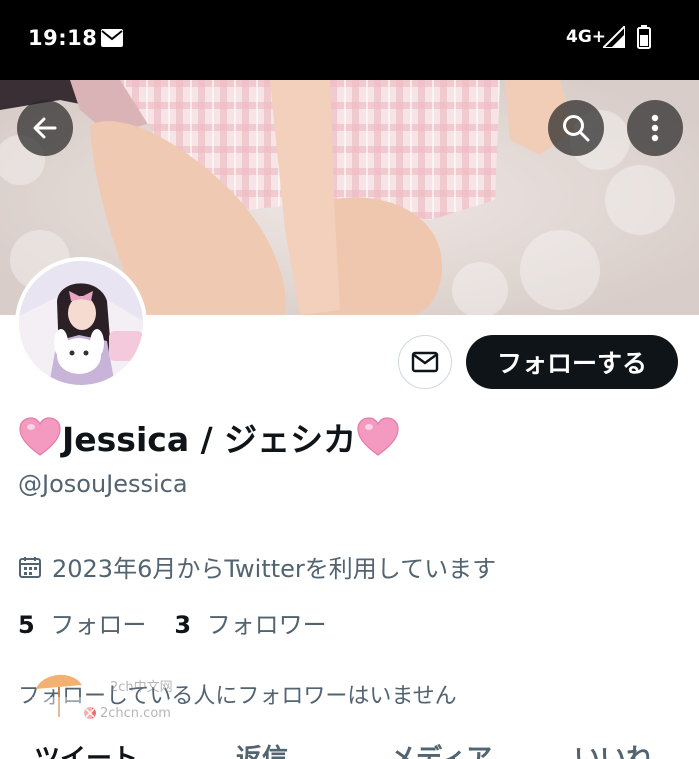 The height and width of the screenshot is (759, 699). What do you see at coordinates (172, 622) in the screenshot?
I see `follow-counts: 5 フォロー 3 フォロワー` at bounding box center [172, 622].